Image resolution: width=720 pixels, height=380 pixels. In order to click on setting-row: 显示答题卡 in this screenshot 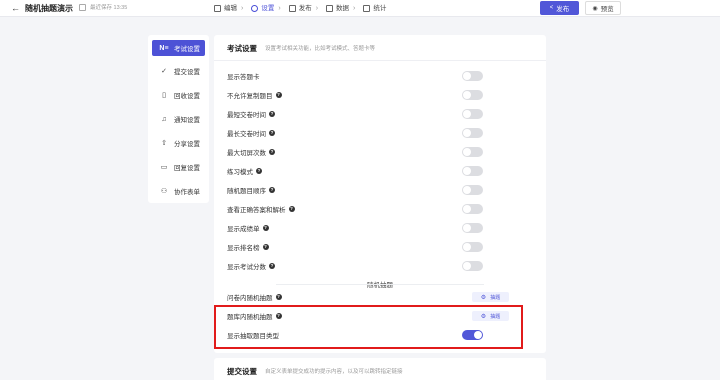, I will do `click(243, 77)`.